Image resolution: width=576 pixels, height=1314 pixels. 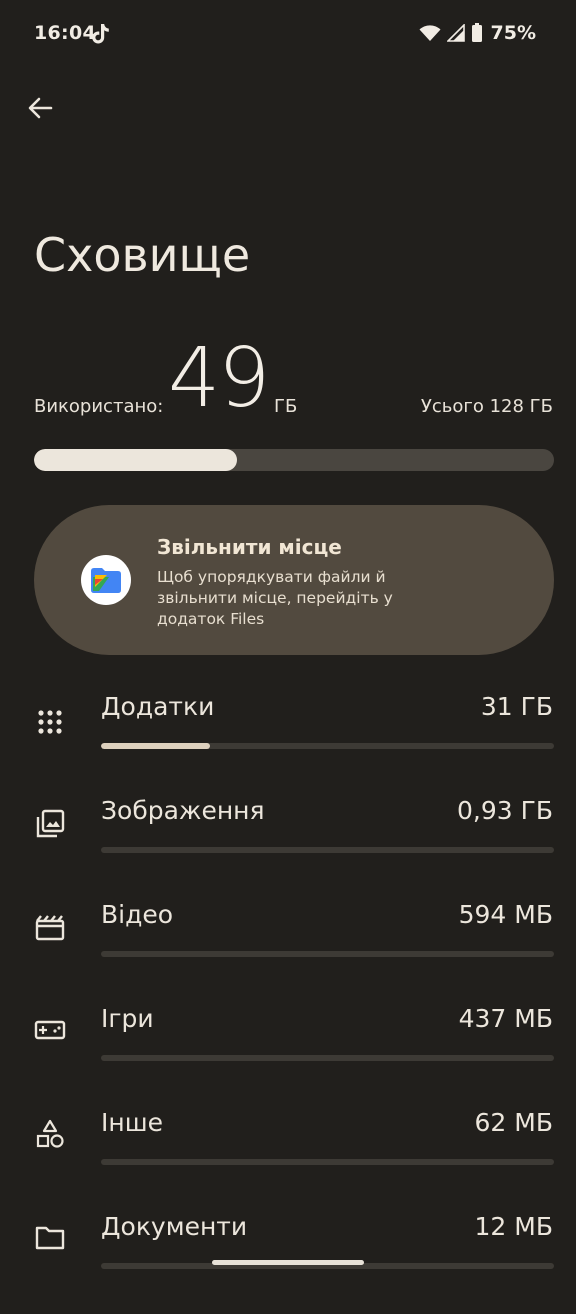 I want to click on battery-icon, so click(x=476, y=32).